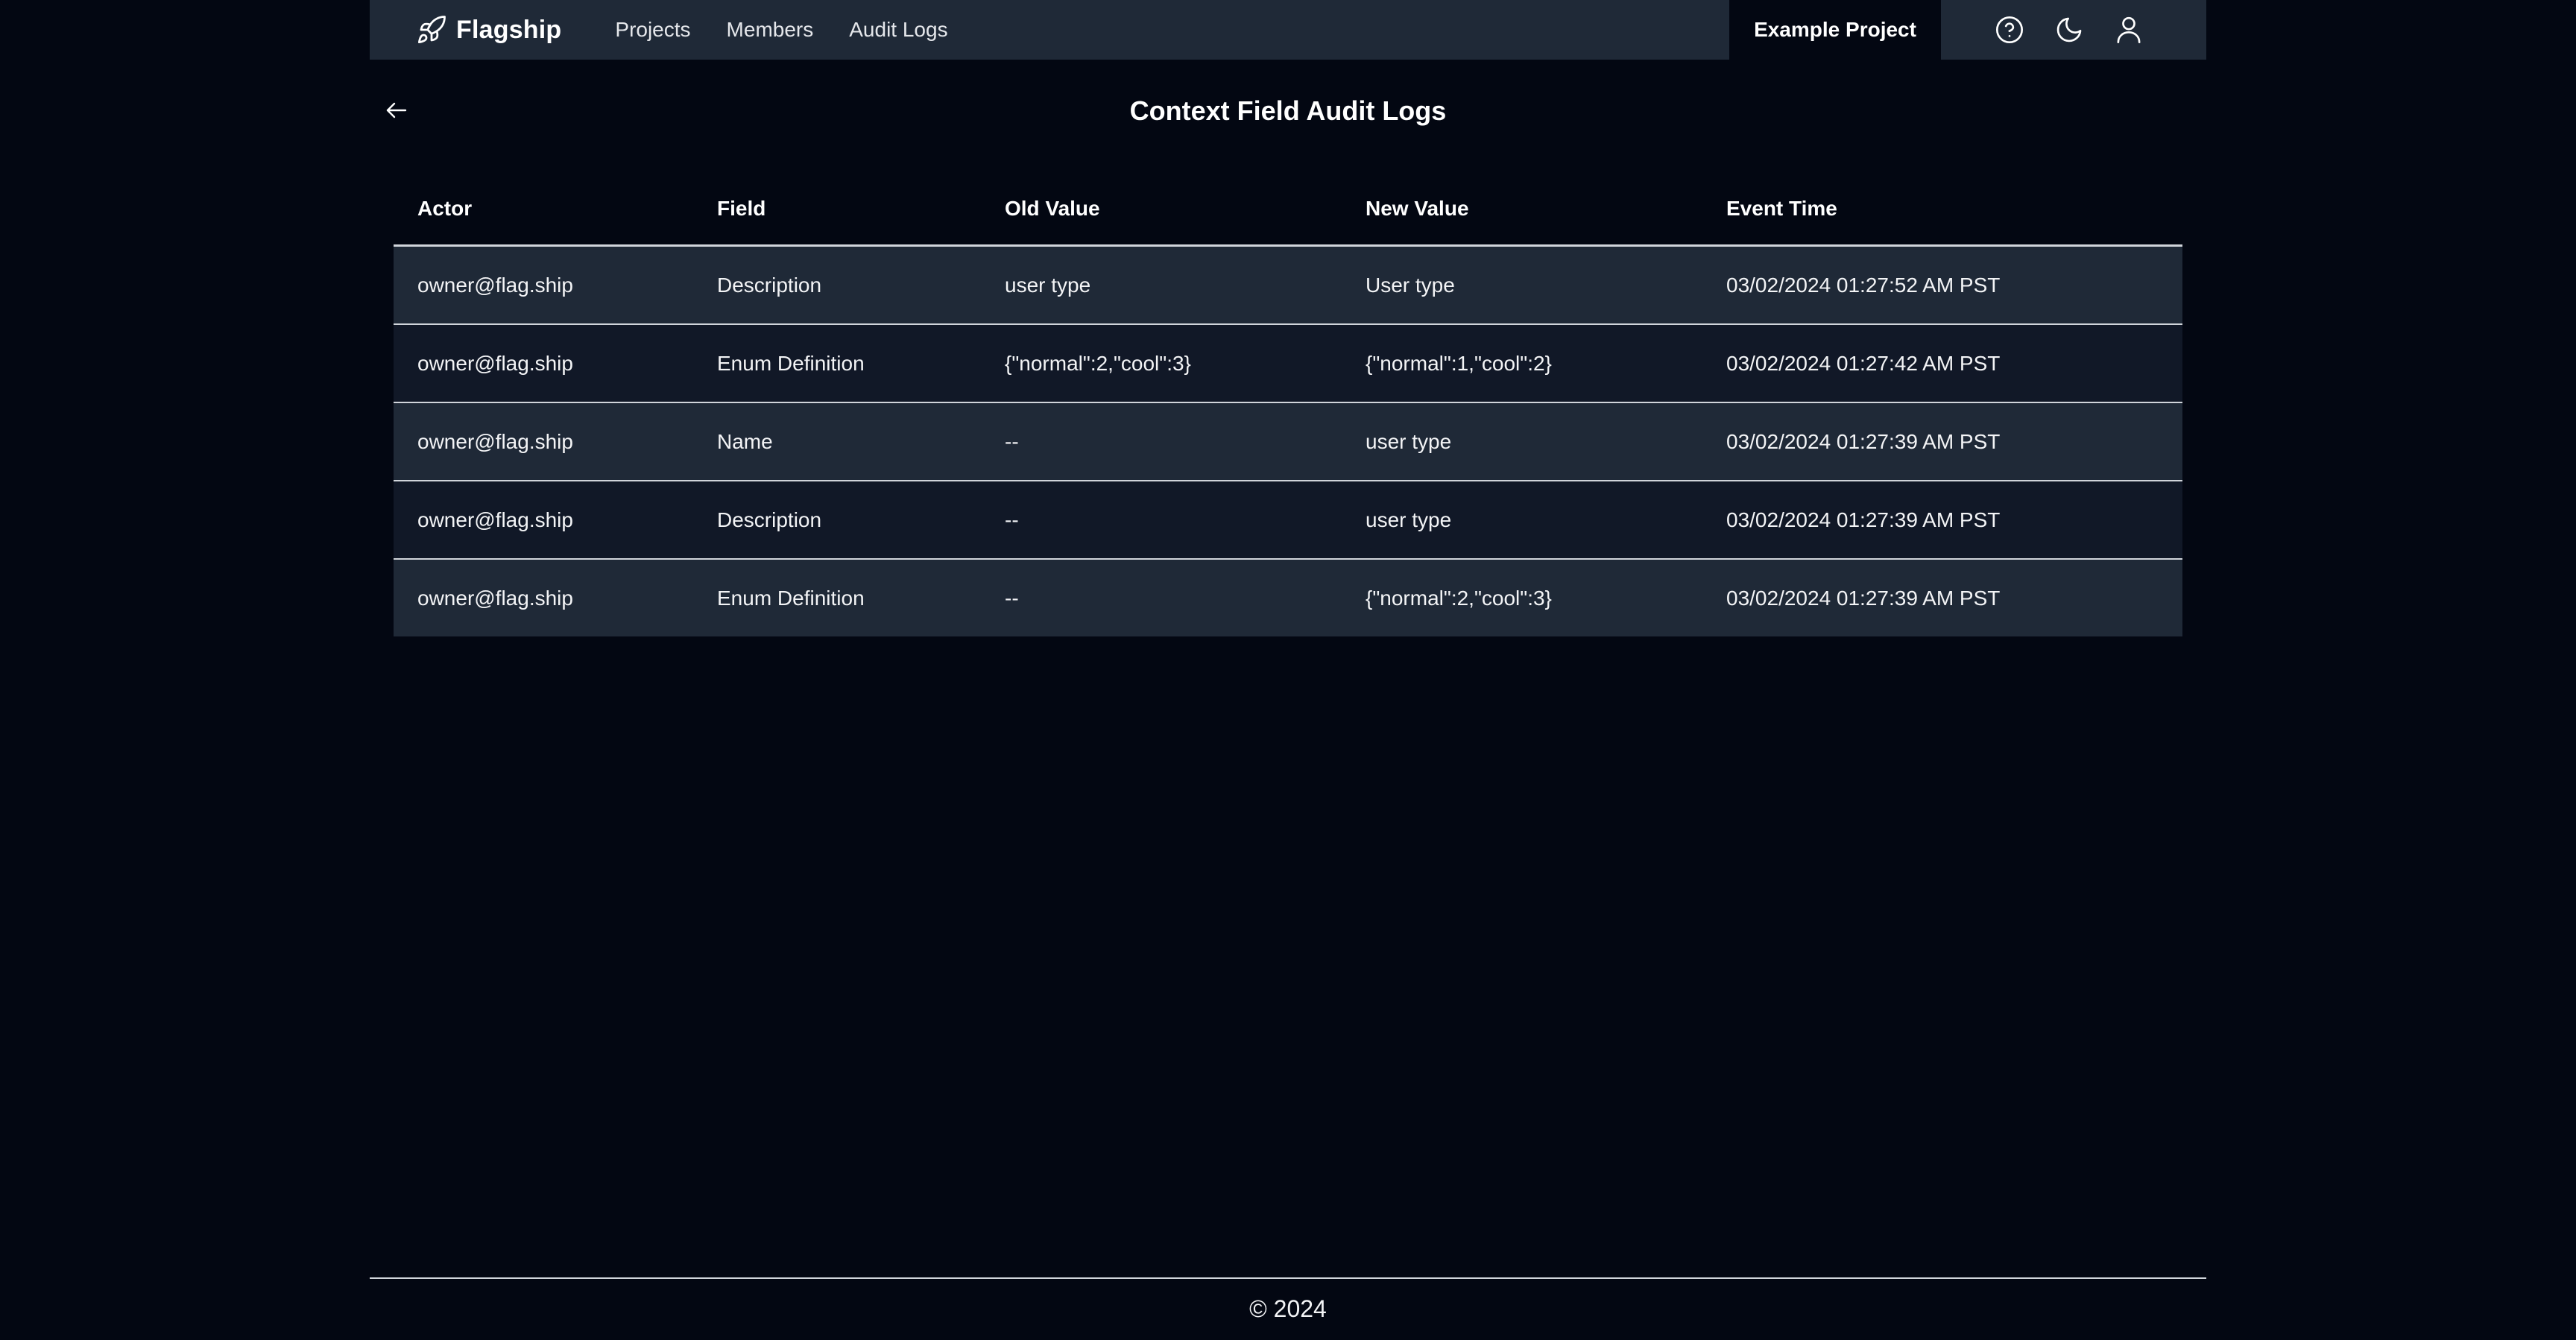  What do you see at coordinates (1161, 285) in the screenshot?
I see `cell-old-value: user type` at bounding box center [1161, 285].